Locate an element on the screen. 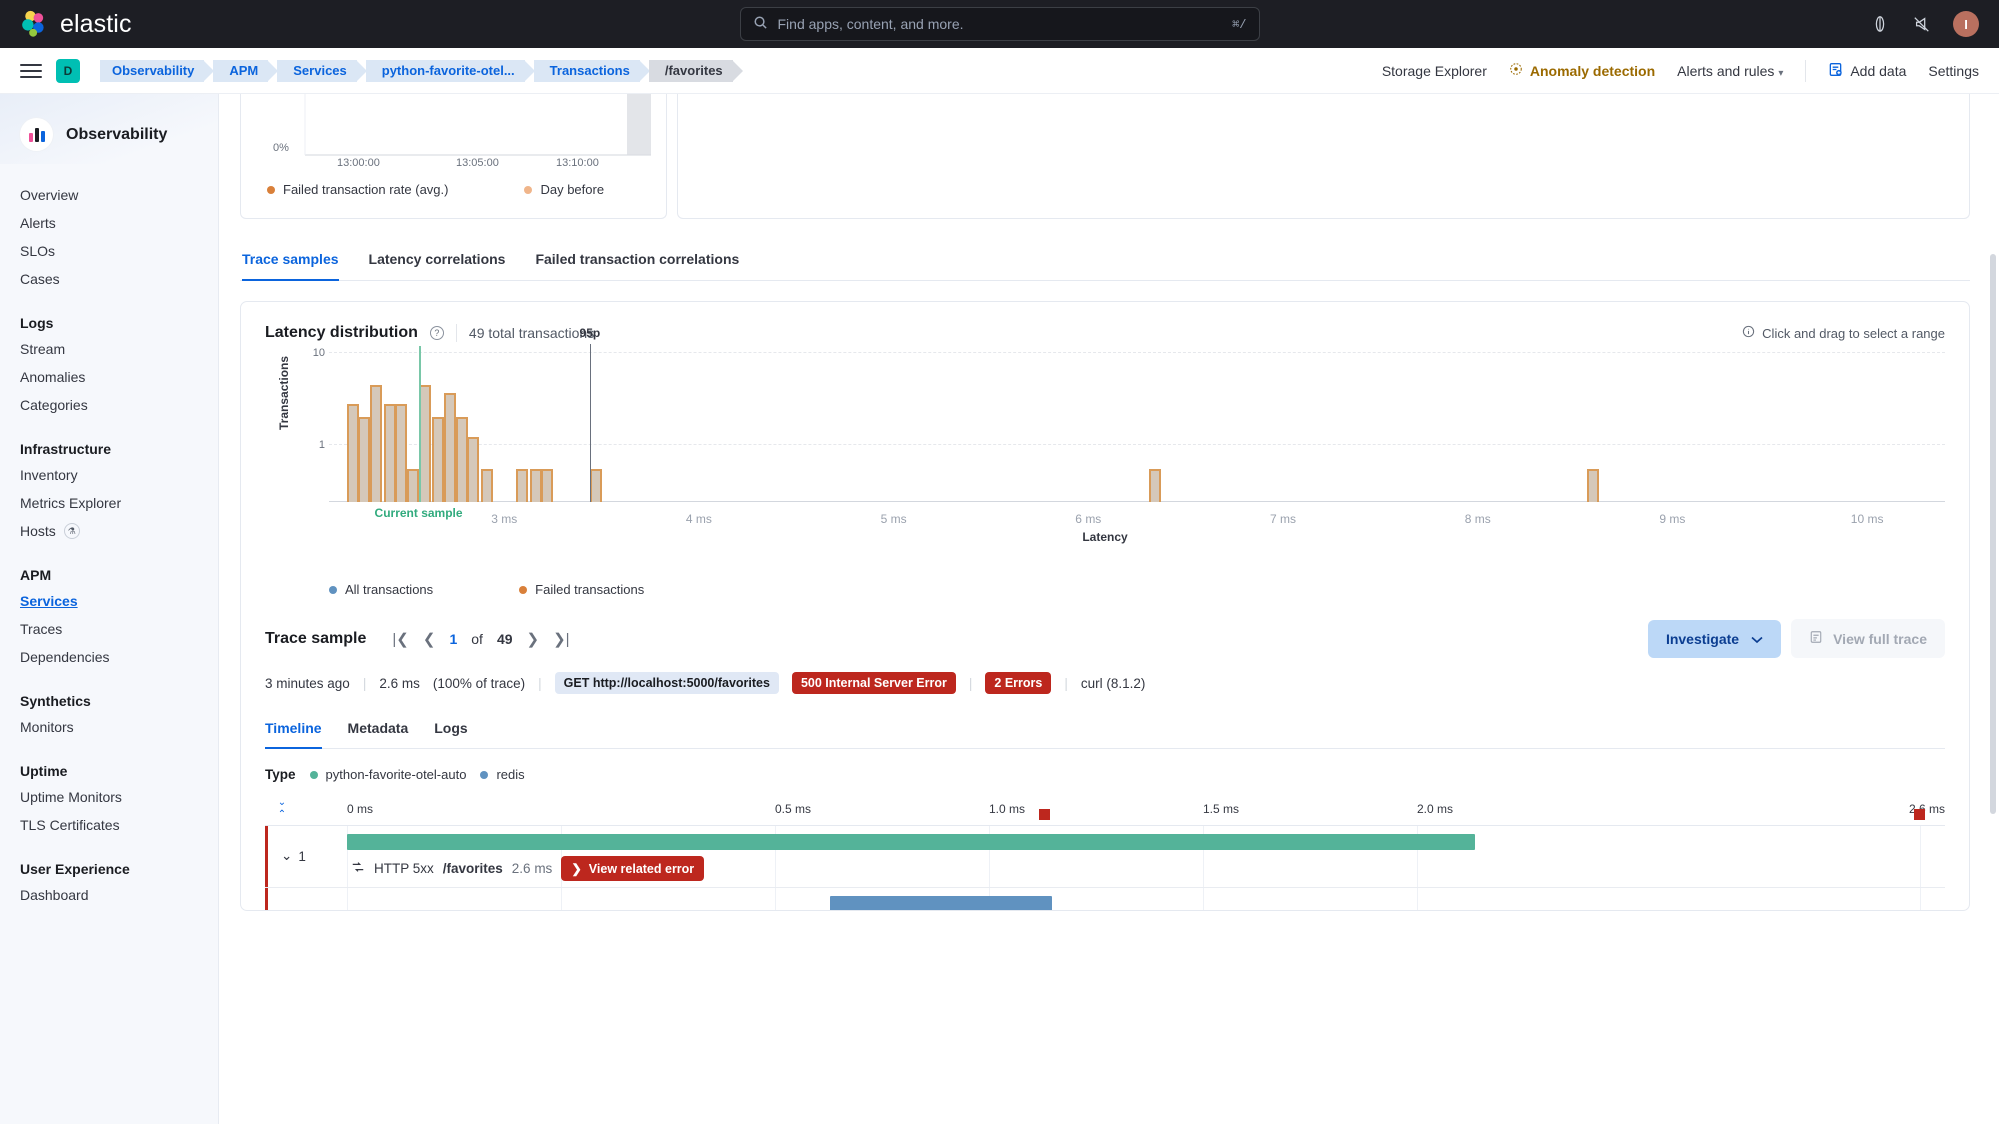  legend-dot-icon is located at coordinates (313, 774).